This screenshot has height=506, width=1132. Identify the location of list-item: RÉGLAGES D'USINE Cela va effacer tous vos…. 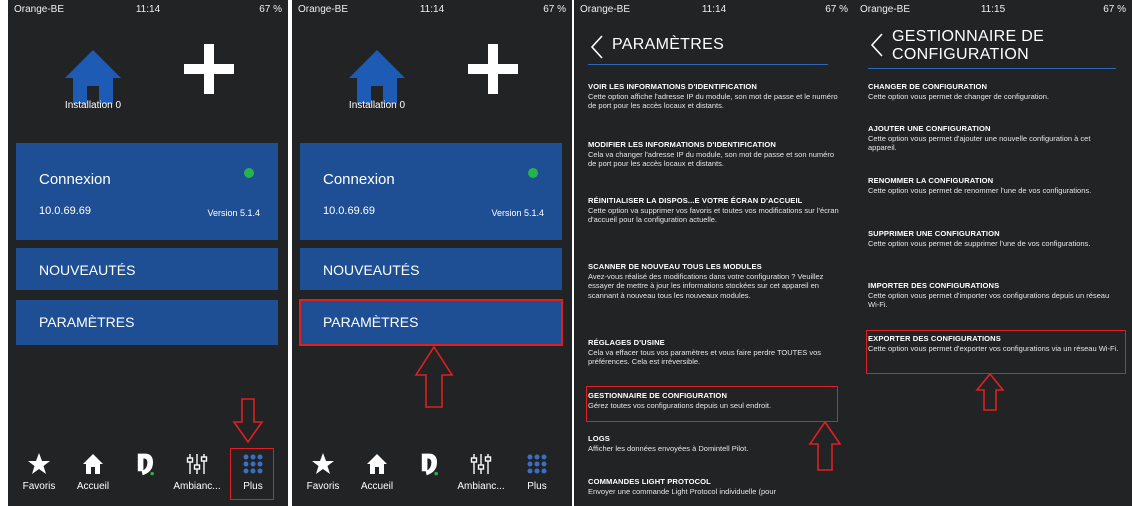
(715, 352).